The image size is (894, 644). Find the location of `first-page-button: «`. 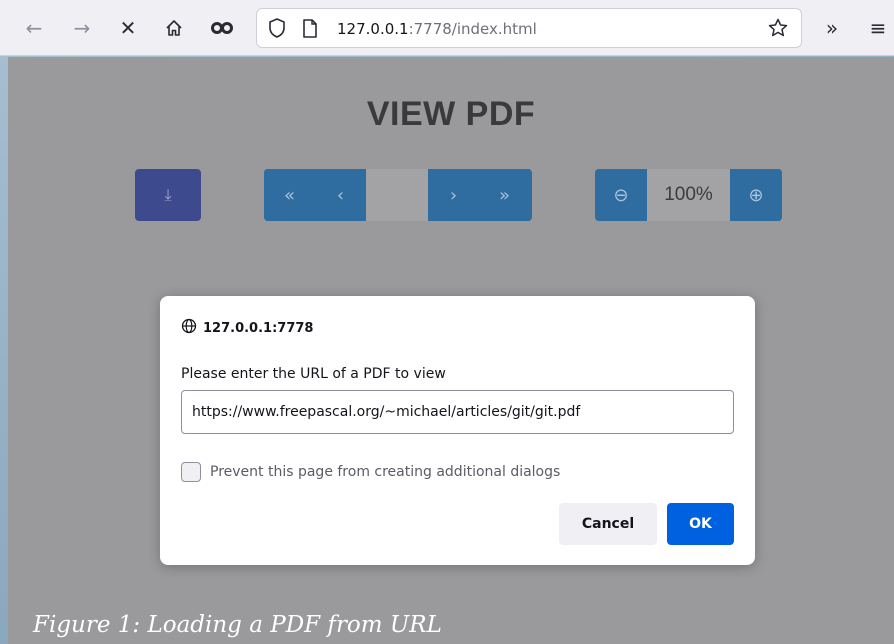

first-page-button: « is located at coordinates (289, 195).